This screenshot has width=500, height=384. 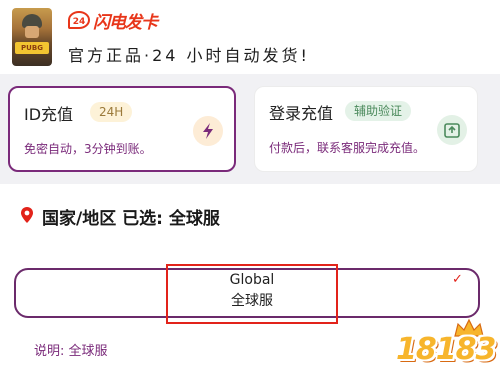 What do you see at coordinates (252, 291) in the screenshot?
I see `region-option-label: Global 全球服` at bounding box center [252, 291].